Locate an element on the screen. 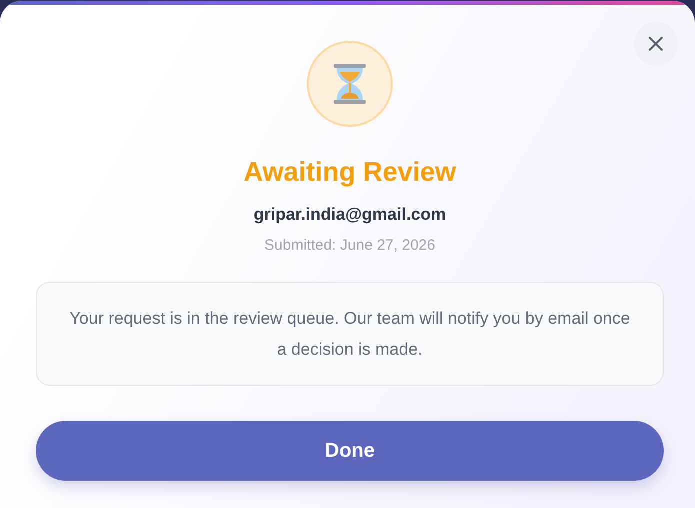  close-icon is located at coordinates (656, 44).